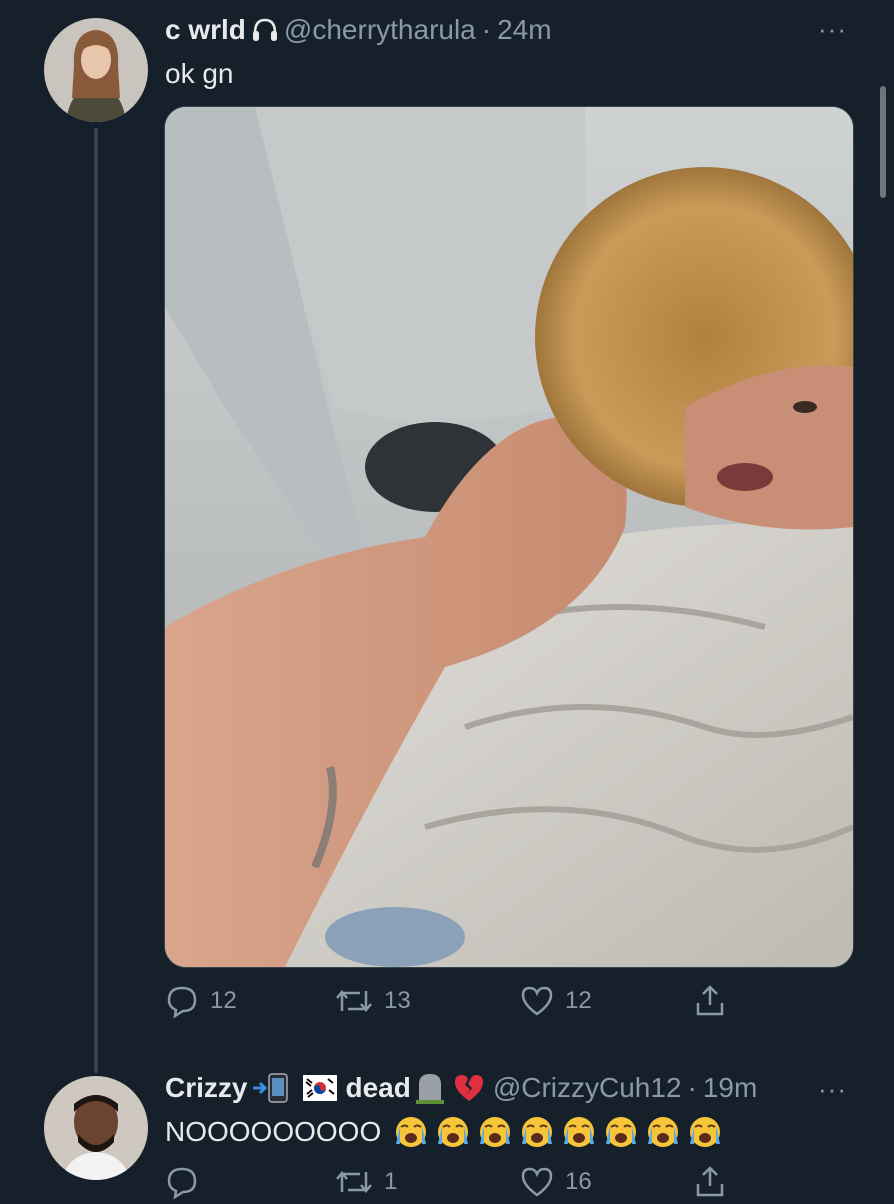  Describe the element at coordinates (200, 1001) in the screenshot. I see `reply-button: 12` at that location.